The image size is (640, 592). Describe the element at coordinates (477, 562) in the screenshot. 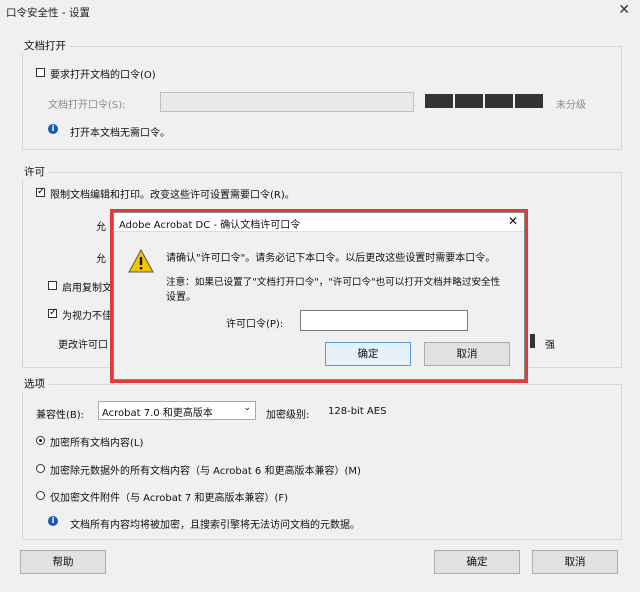

I see `ok-button: 确定` at that location.